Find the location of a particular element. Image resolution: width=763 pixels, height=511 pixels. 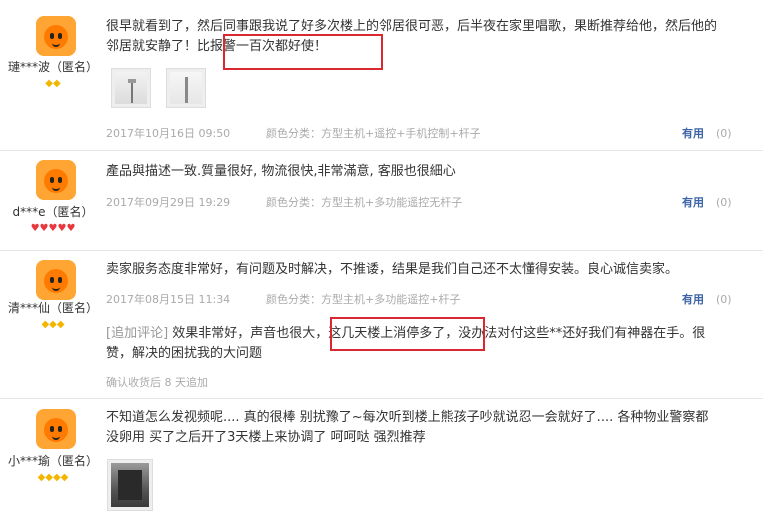

rank-badge-icon: ◆◆◆◆ is located at coordinates (53, 477).